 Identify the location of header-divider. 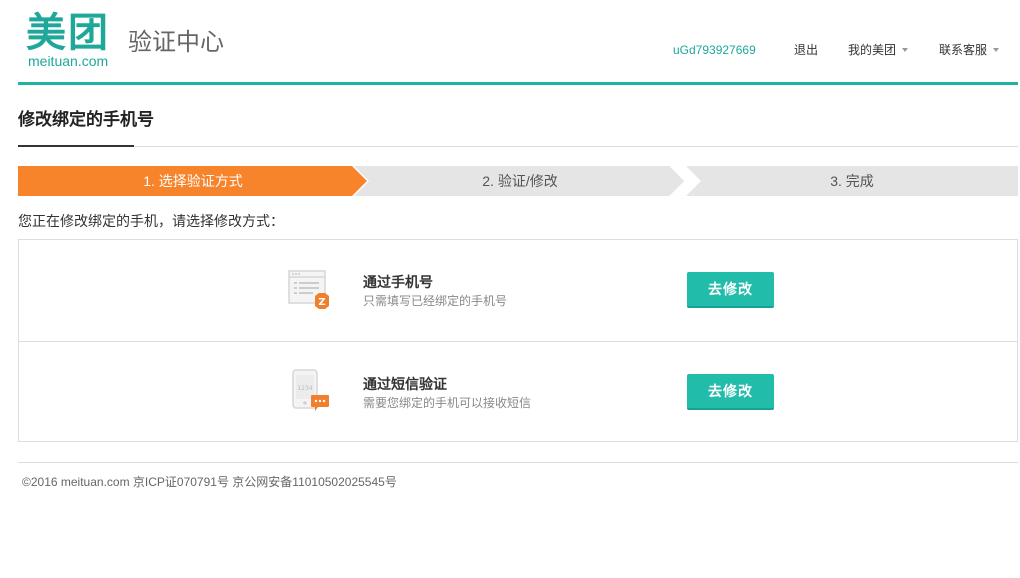
(518, 83).